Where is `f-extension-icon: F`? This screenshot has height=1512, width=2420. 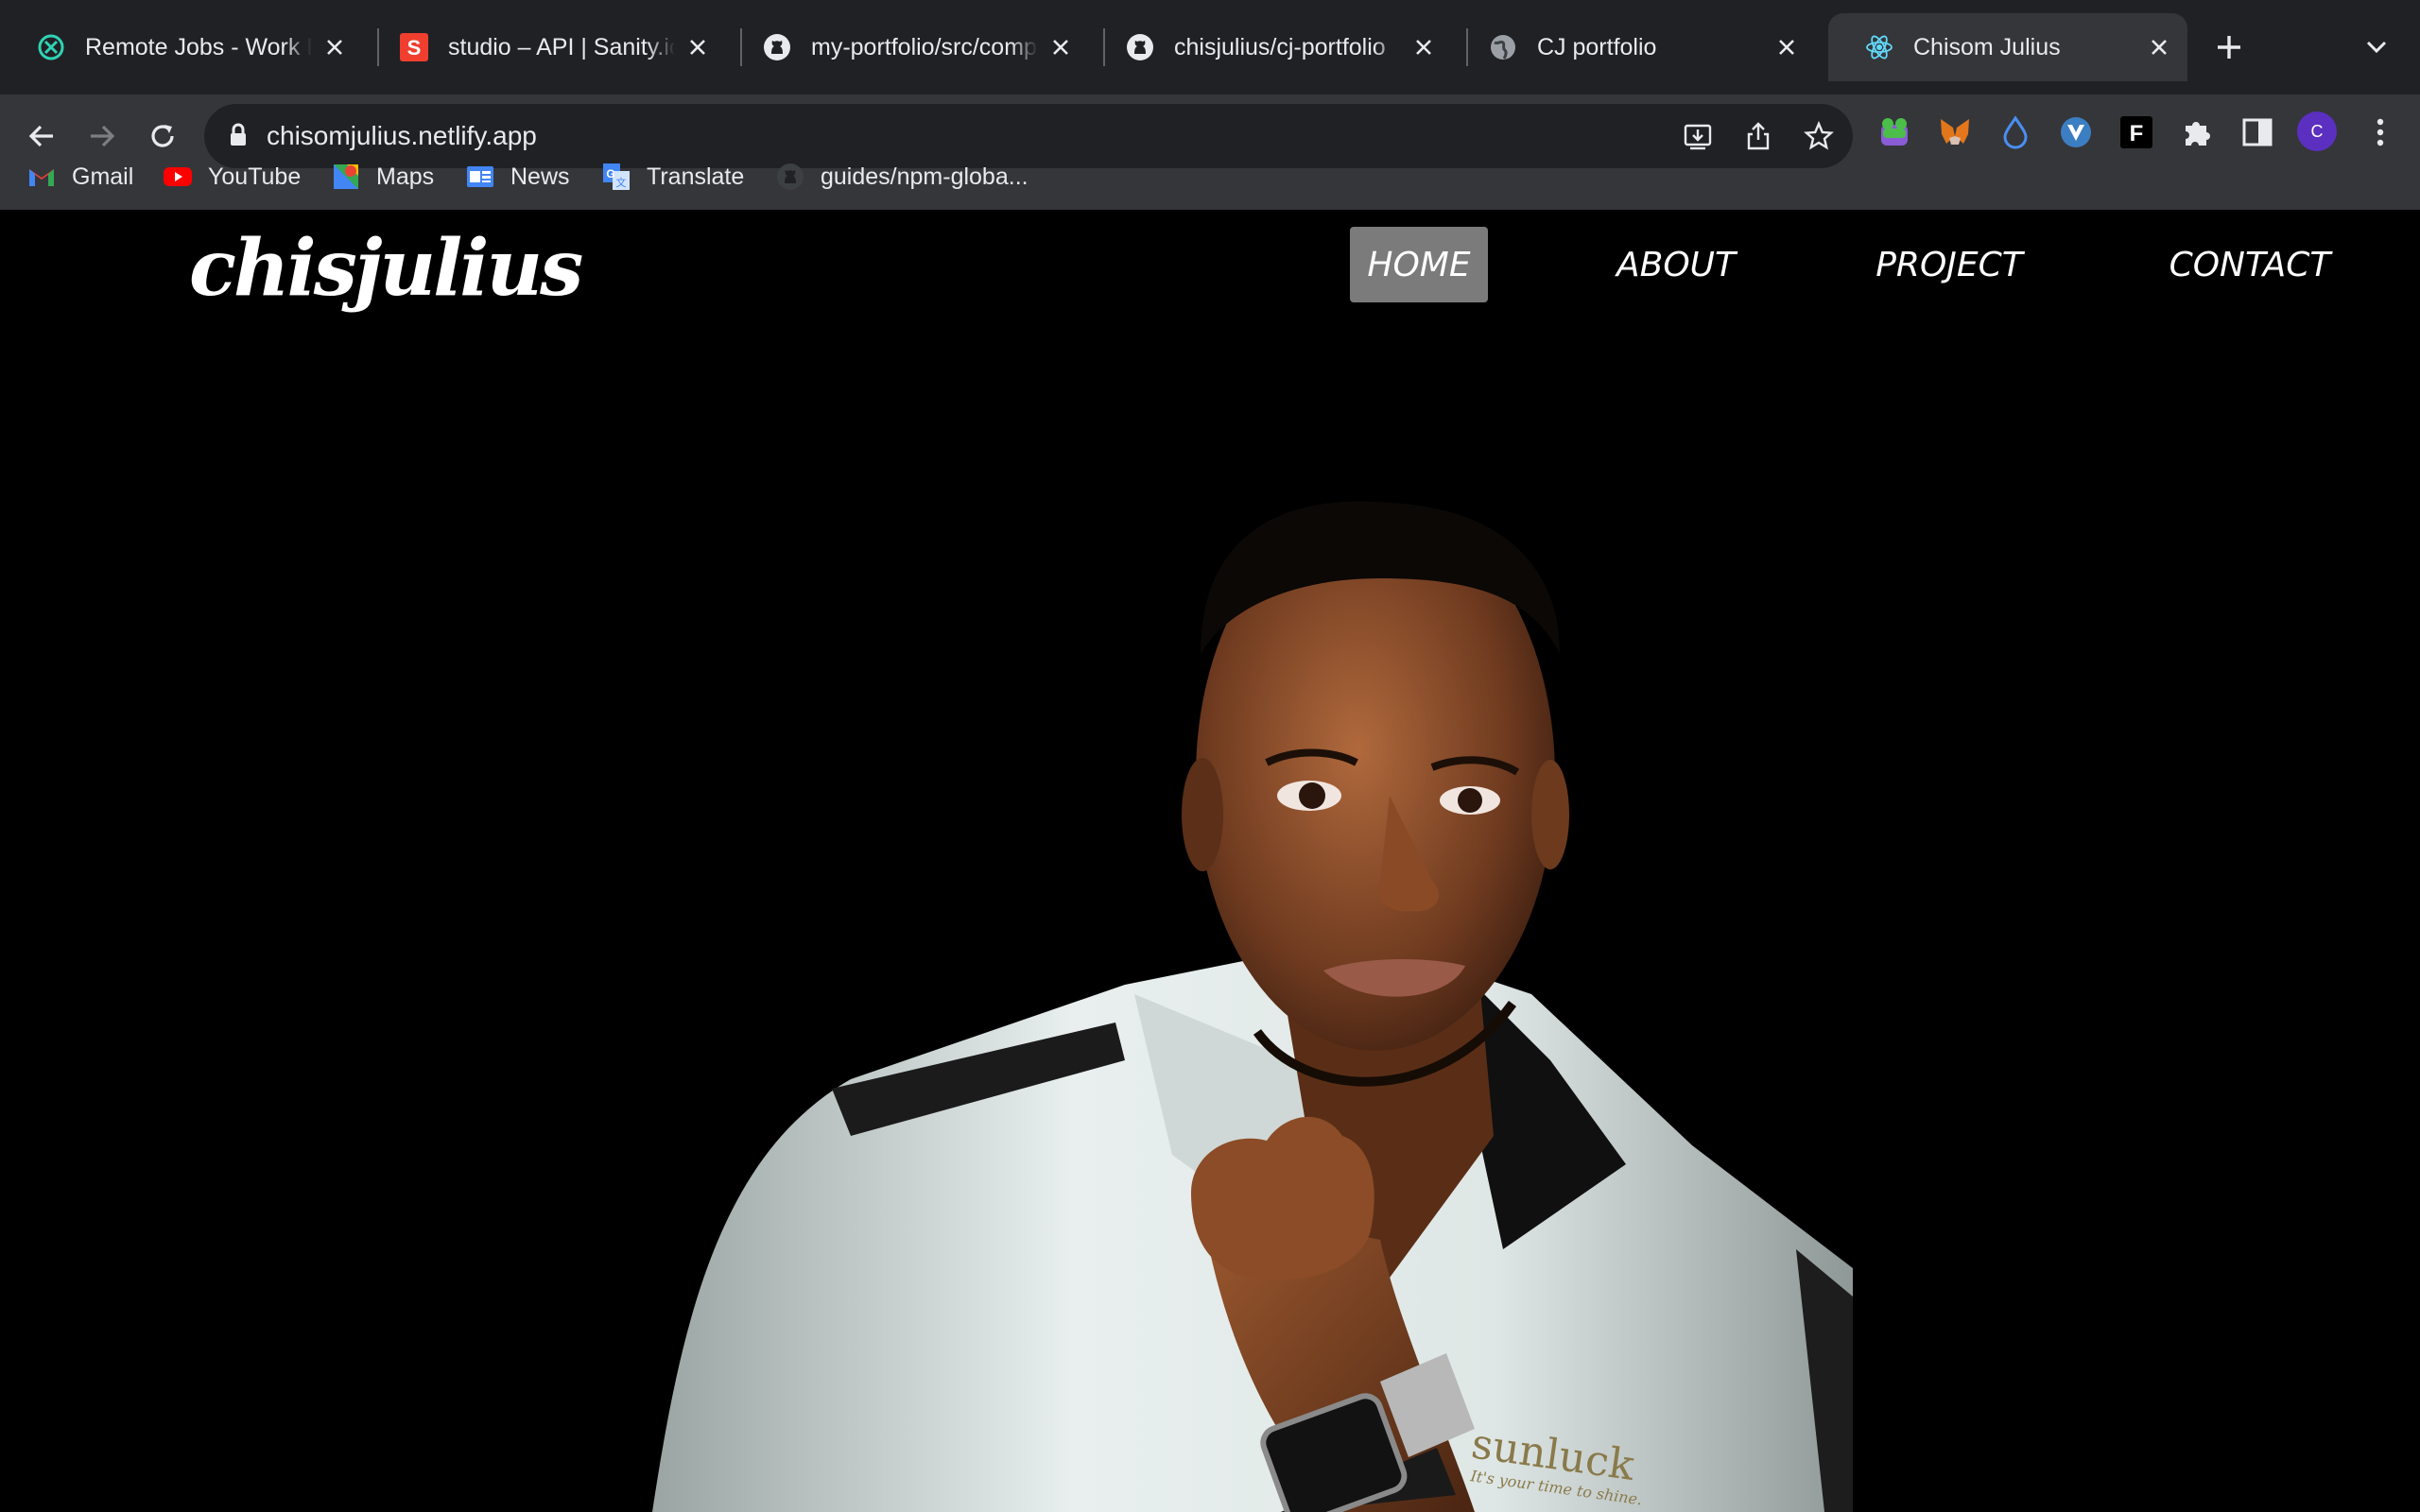
f-extension-icon: F is located at coordinates (2136, 132).